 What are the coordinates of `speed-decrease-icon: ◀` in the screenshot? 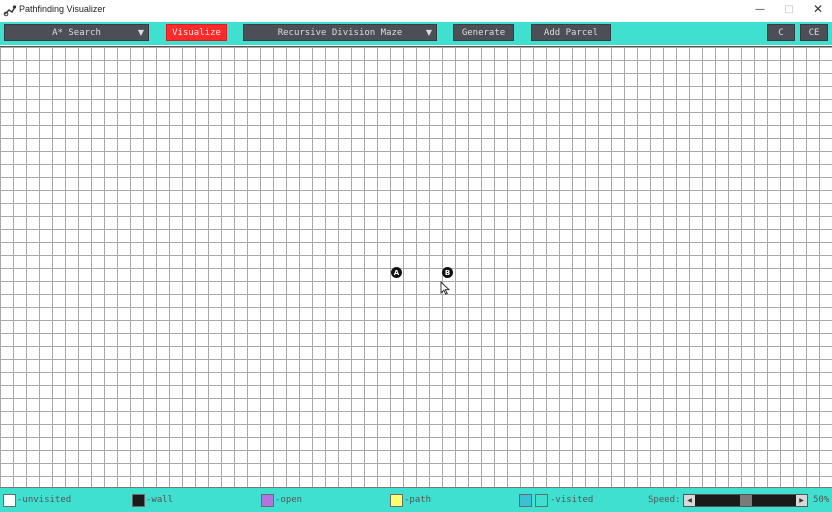 It's located at (689, 500).